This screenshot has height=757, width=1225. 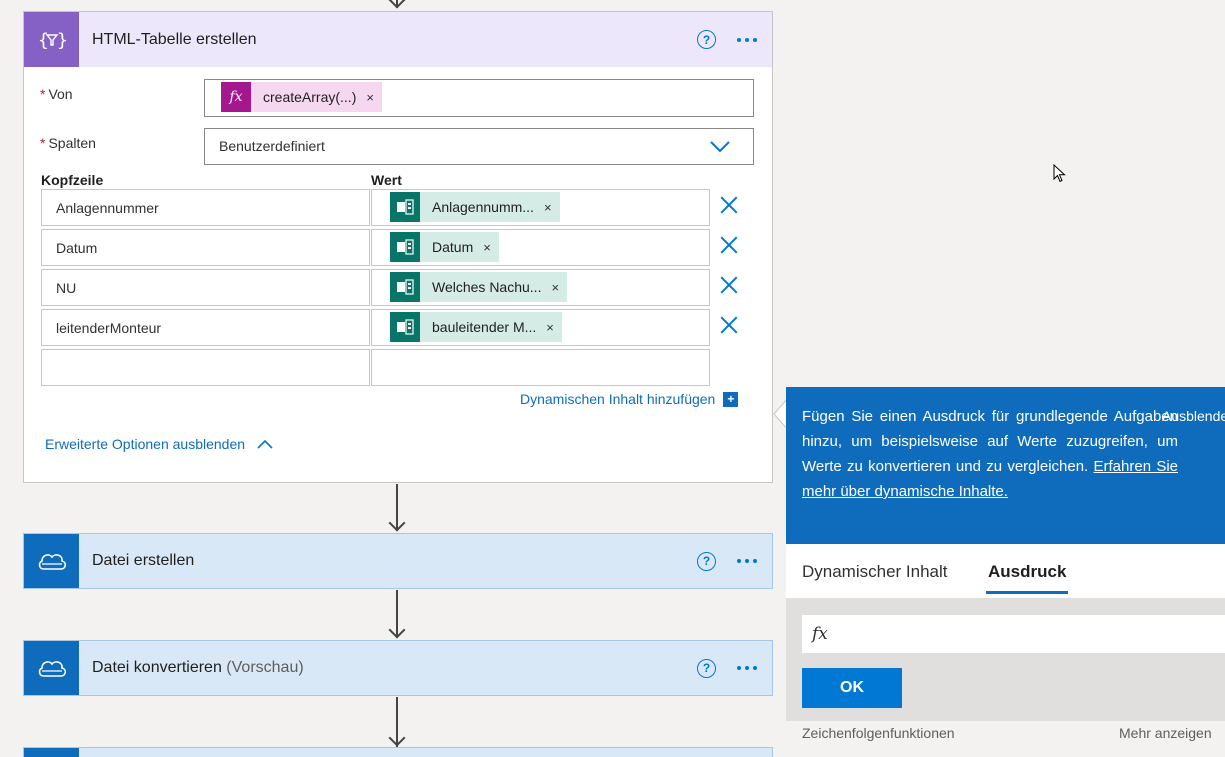 I want to click on add-dynamic-content-link: Dynamischen Inhalt hinzufügen +, so click(x=629, y=399).